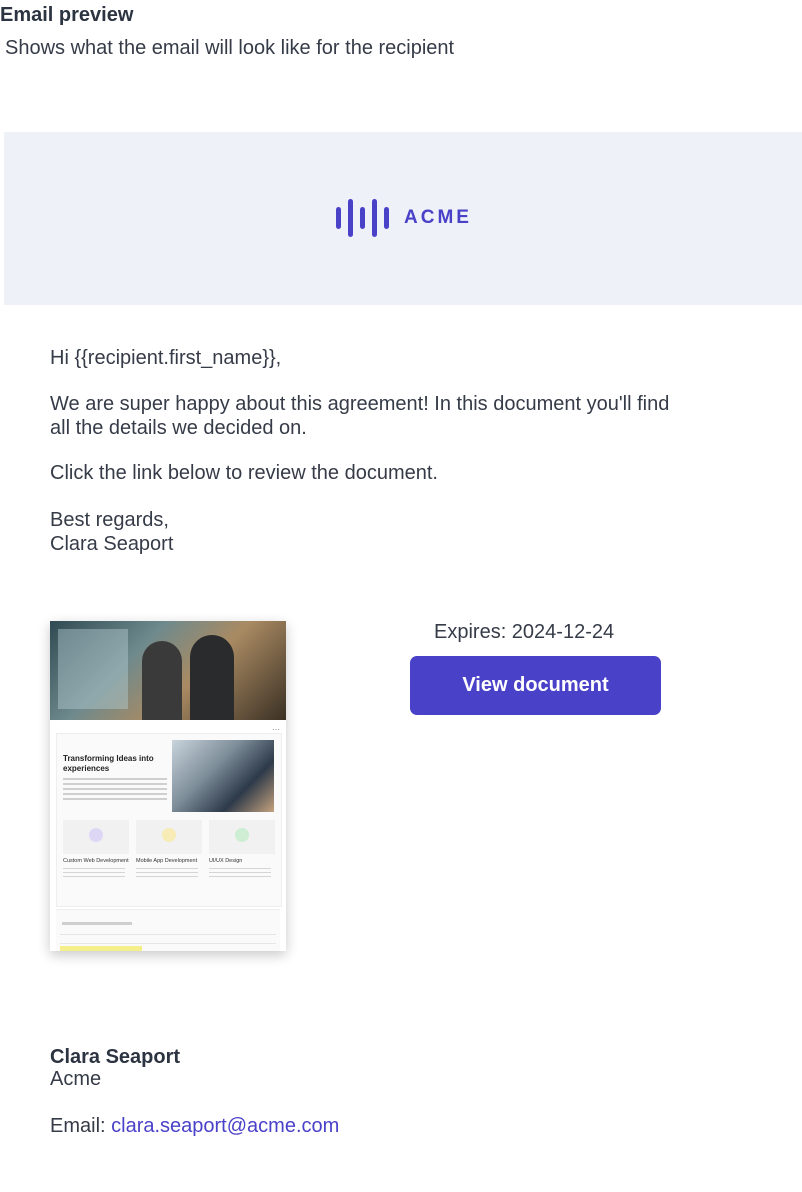  I want to click on signature-company: Acme, so click(76, 1079).